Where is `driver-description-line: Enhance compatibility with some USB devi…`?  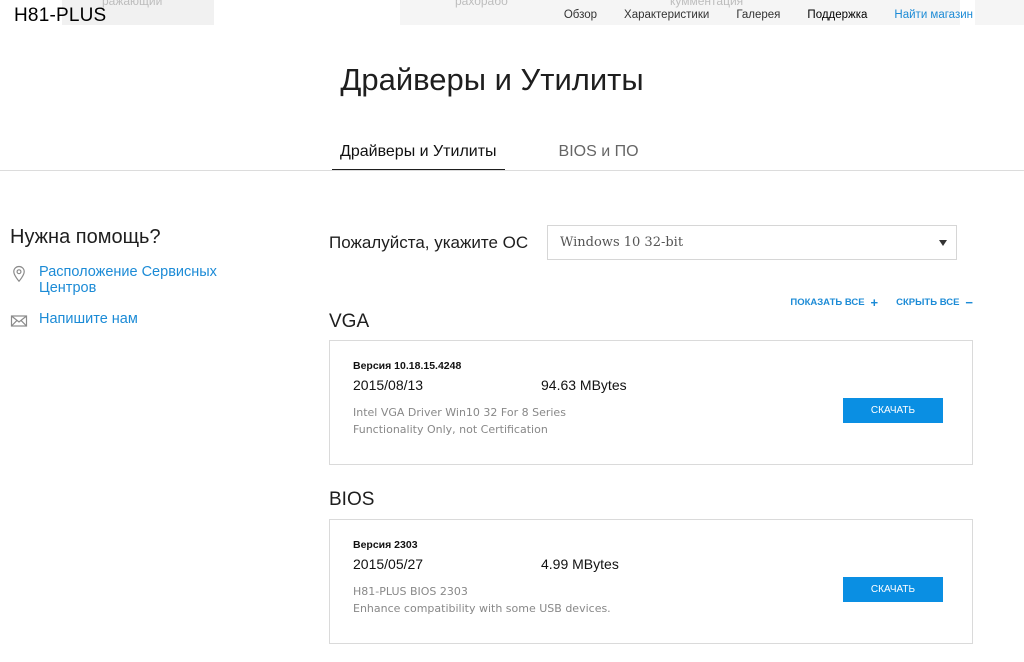 driver-description-line: Enhance compatibility with some USB devi… is located at coordinates (482, 608).